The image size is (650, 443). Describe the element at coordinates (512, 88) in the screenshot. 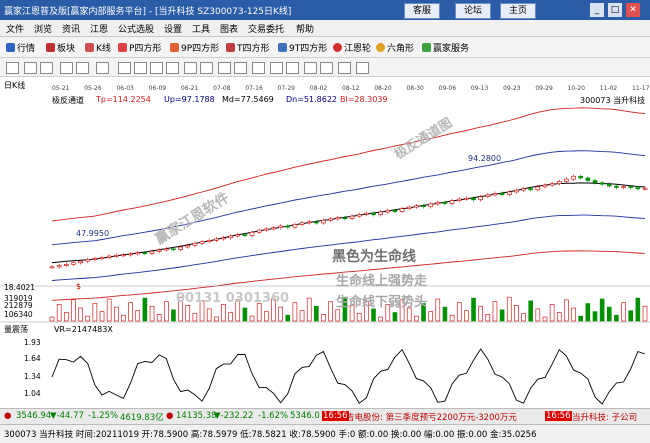

I see `date-tick: 09-23` at that location.